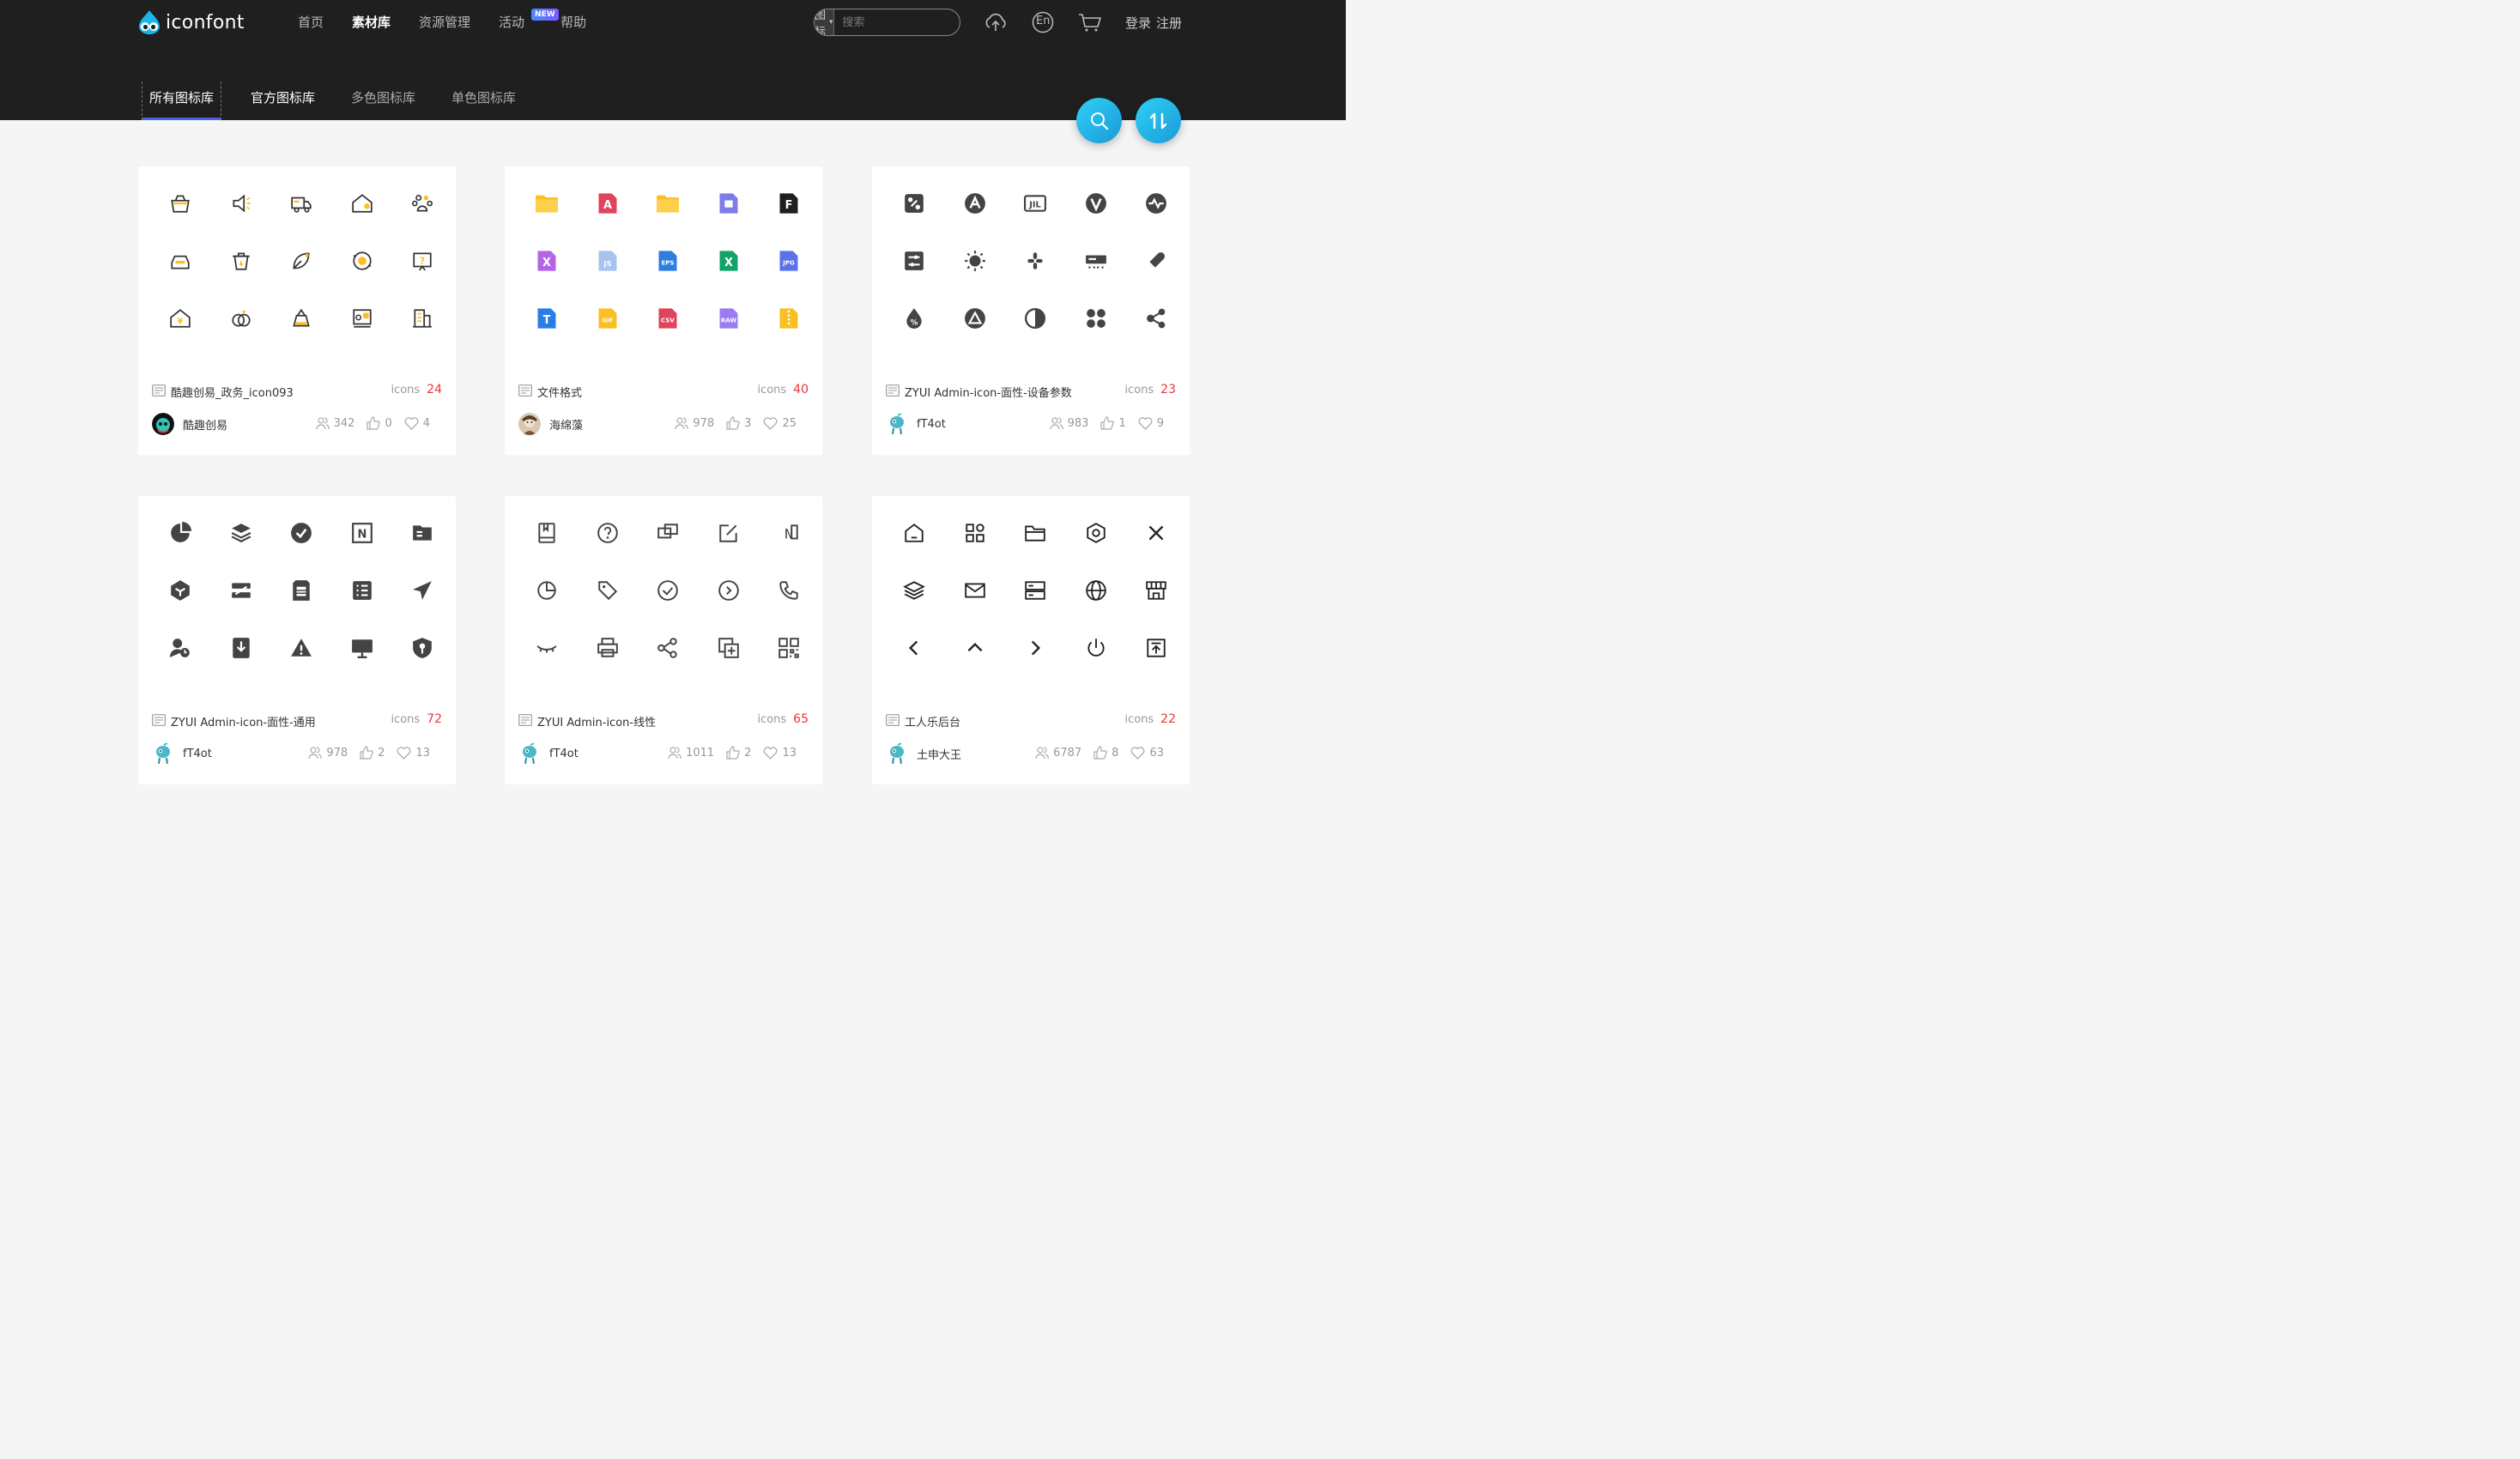 This screenshot has width=2520, height=1459. What do you see at coordinates (241, 319) in the screenshot?
I see `rings-icon` at bounding box center [241, 319].